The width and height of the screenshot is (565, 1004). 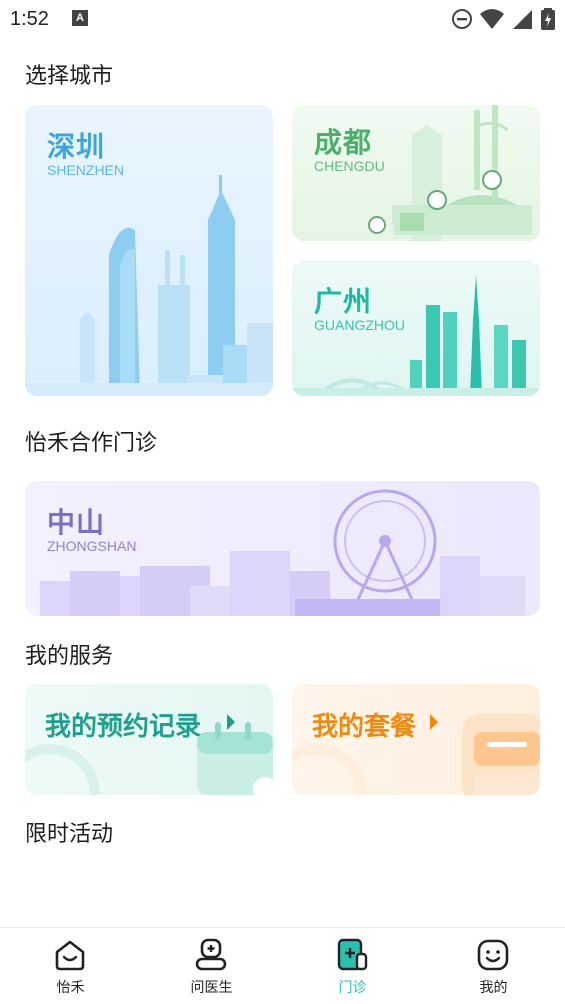 I want to click on section-title-select-city: 选择城市, so click(x=69, y=76).